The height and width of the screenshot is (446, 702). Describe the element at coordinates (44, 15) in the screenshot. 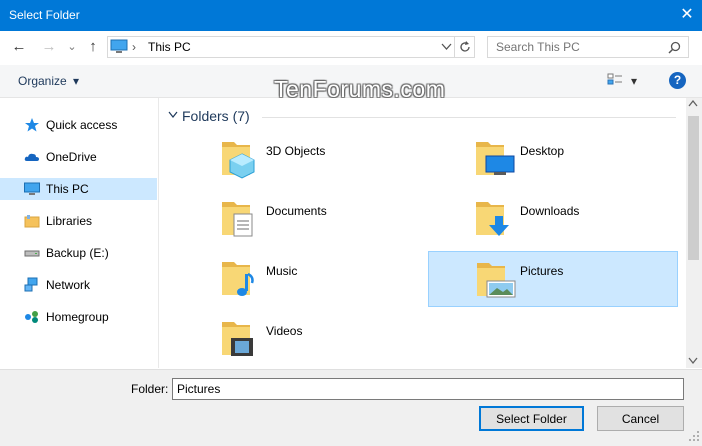

I see `window-title: Select Folder` at that location.